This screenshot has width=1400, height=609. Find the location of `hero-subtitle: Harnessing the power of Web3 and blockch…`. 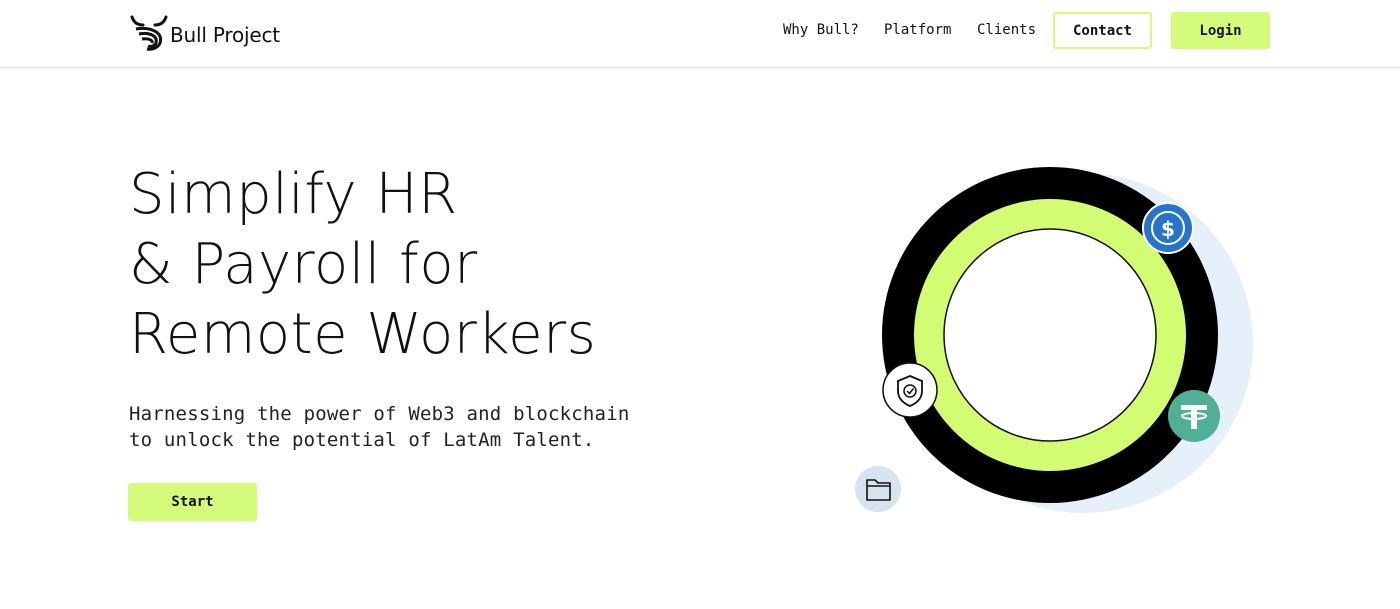

hero-subtitle: Harnessing the power of Web3 and blockch… is located at coordinates (449, 427).